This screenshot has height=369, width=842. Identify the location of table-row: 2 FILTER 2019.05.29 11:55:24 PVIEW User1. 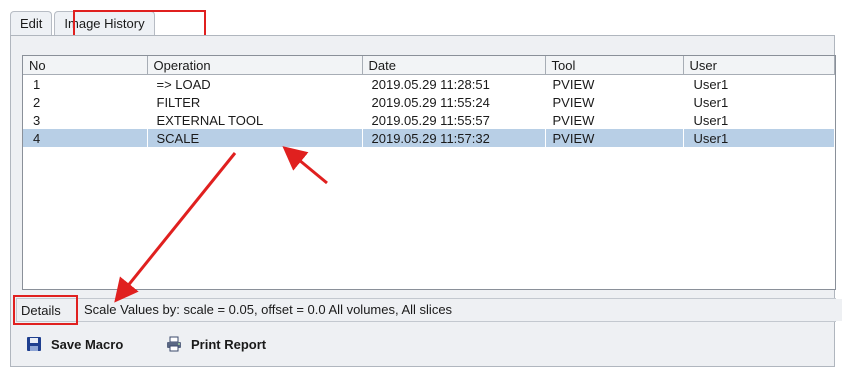
(429, 102).